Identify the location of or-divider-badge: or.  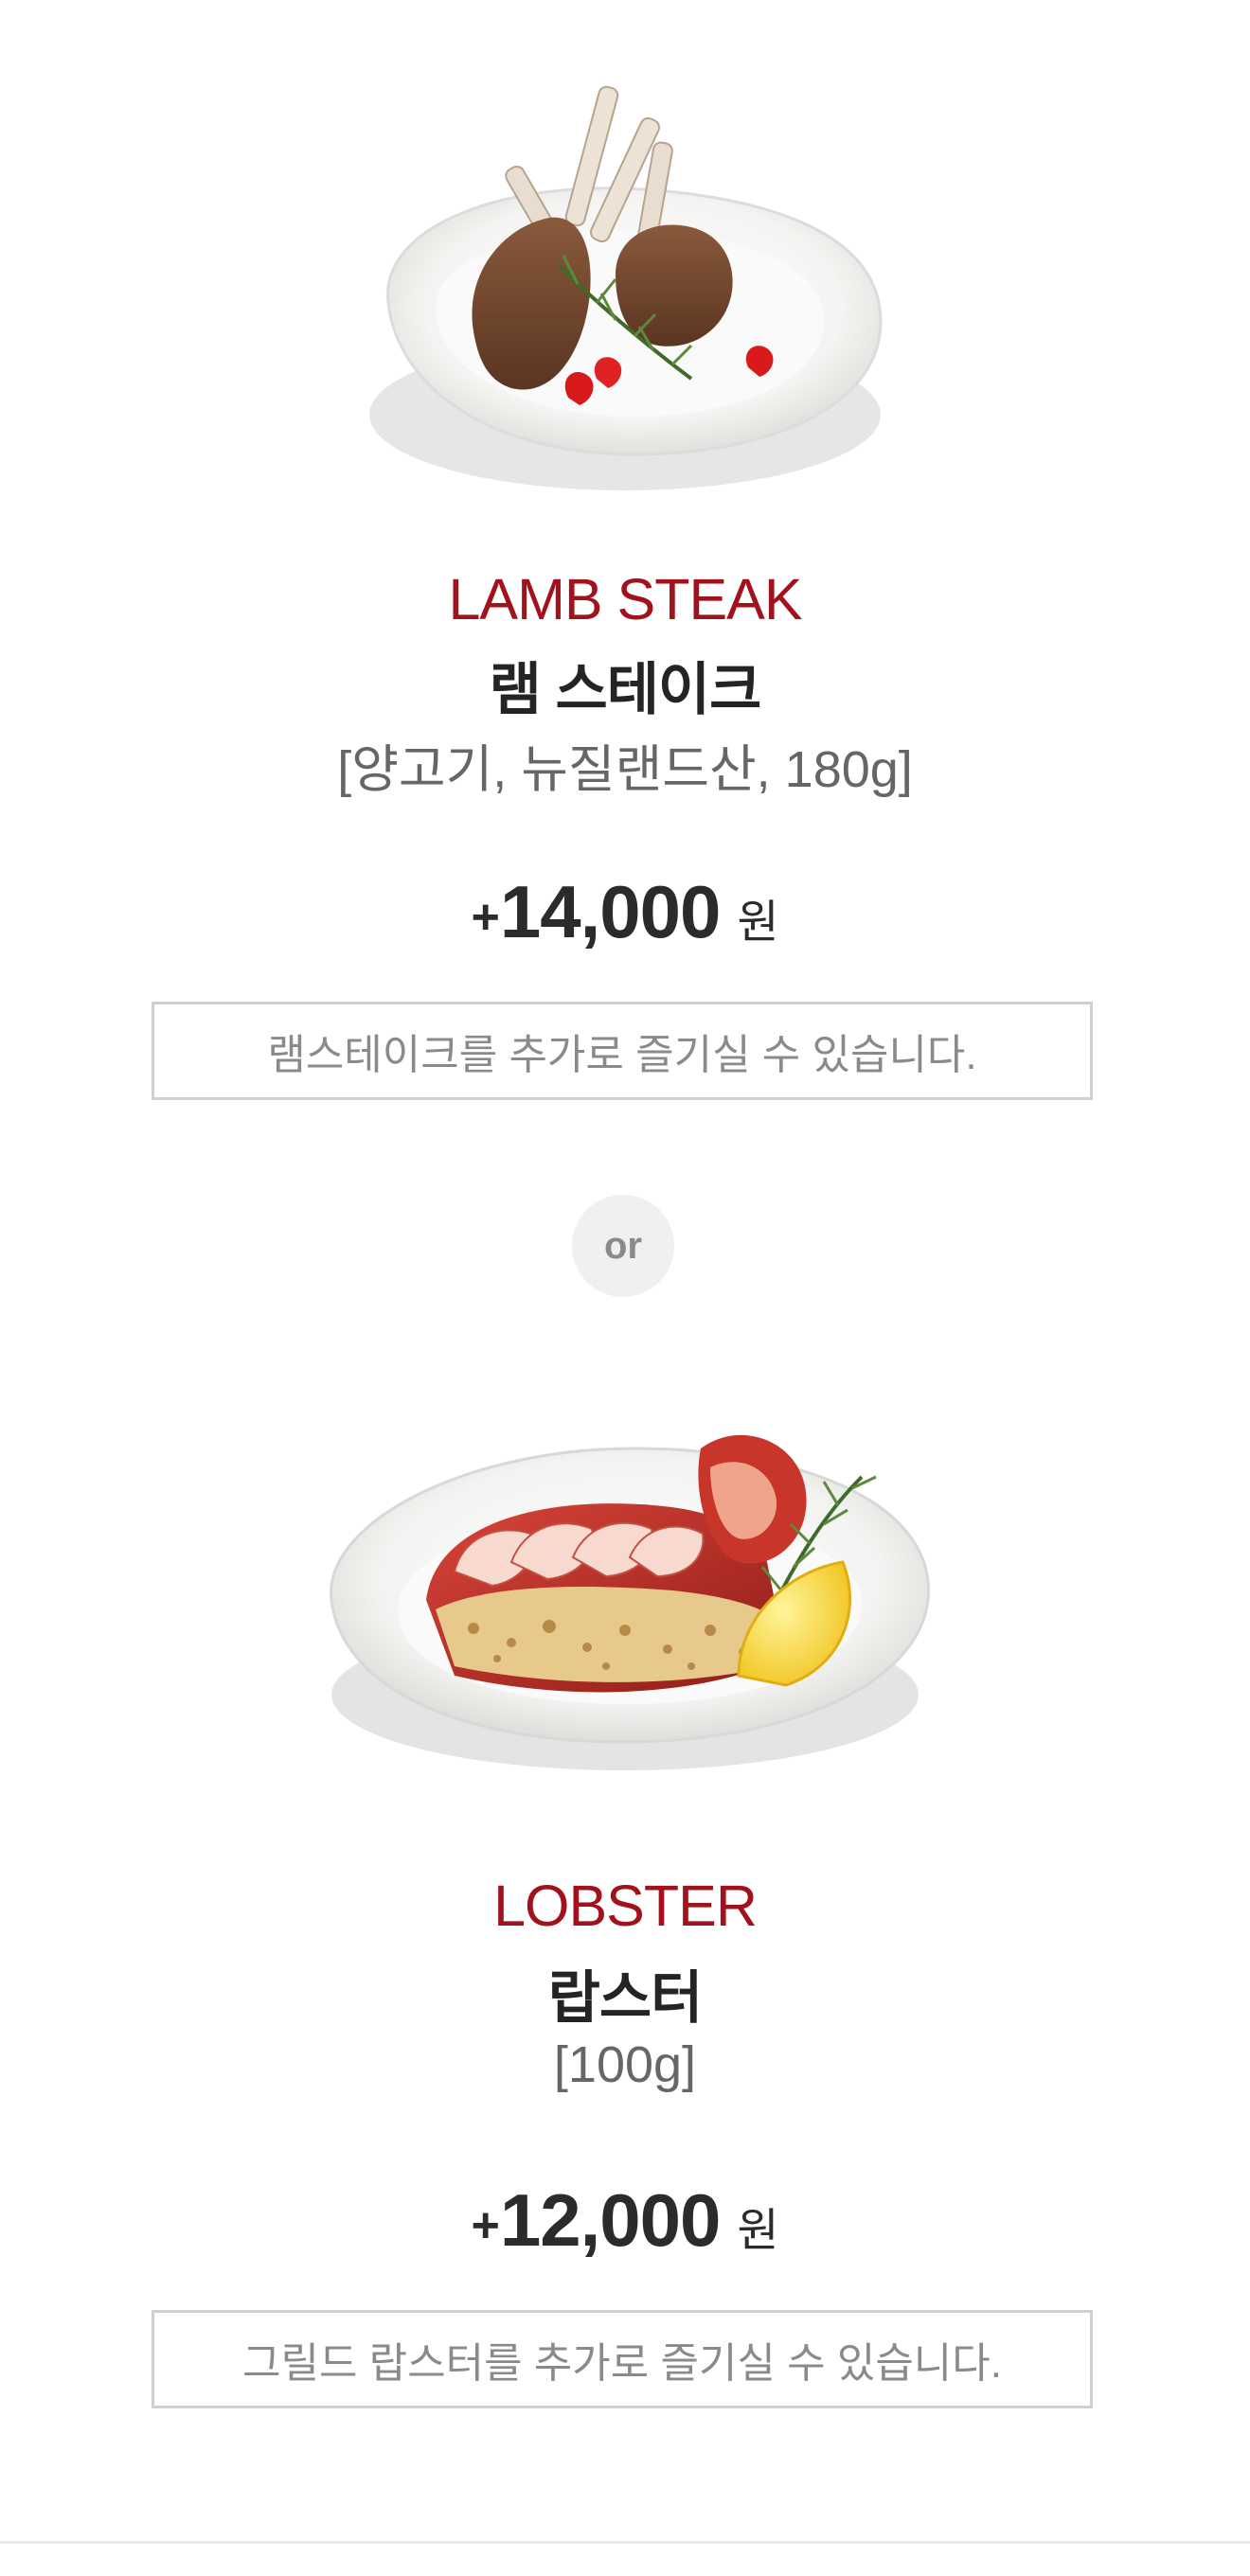
(623, 1246).